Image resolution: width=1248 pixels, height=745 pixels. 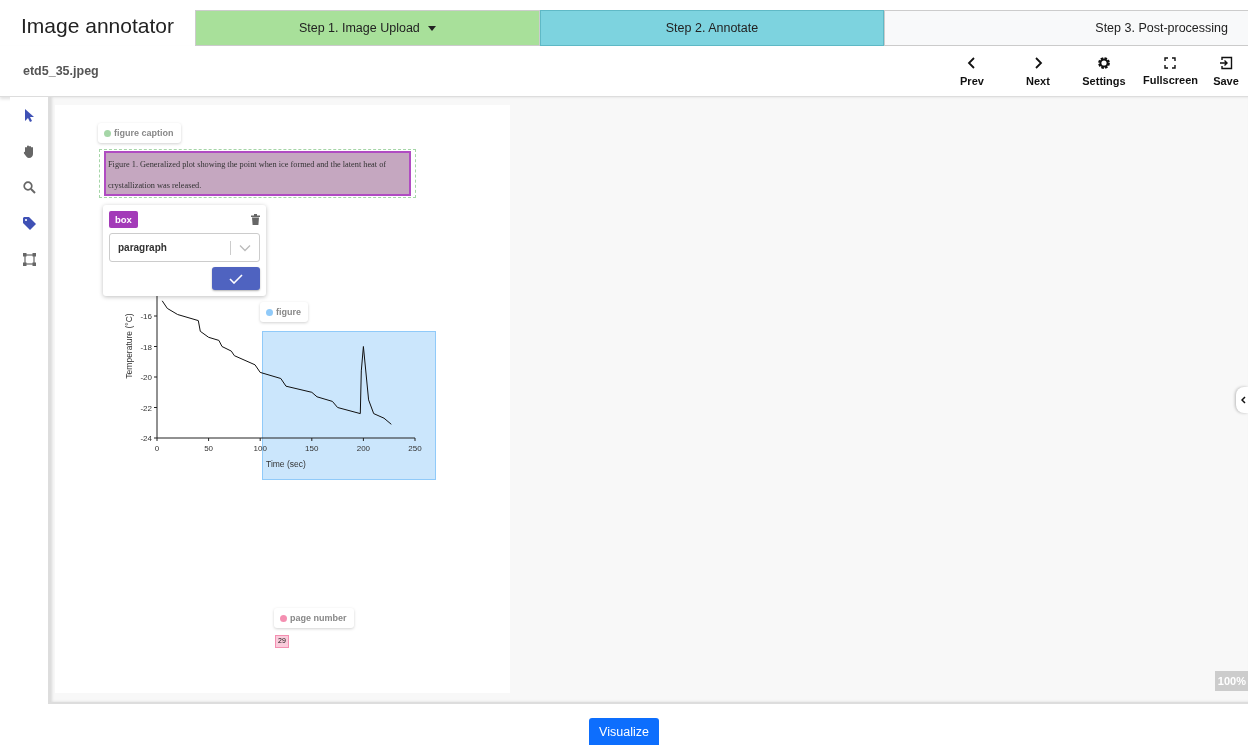 I want to click on app-title: Image annotator, so click(x=97, y=26).